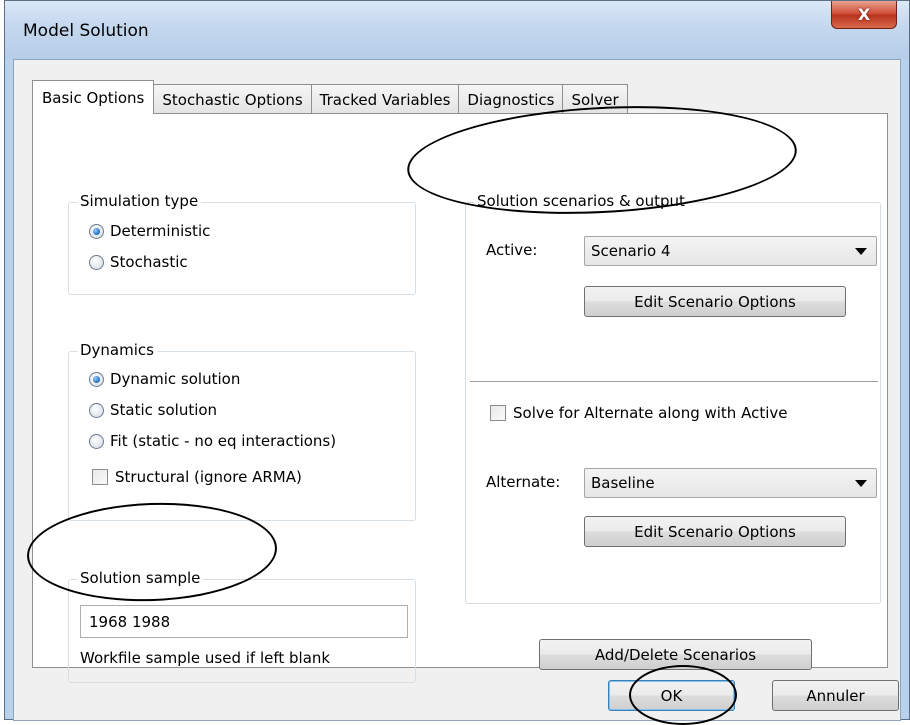 The height and width of the screenshot is (725, 910). What do you see at coordinates (117, 350) in the screenshot?
I see `dynamics-title: Dynamics` at bounding box center [117, 350].